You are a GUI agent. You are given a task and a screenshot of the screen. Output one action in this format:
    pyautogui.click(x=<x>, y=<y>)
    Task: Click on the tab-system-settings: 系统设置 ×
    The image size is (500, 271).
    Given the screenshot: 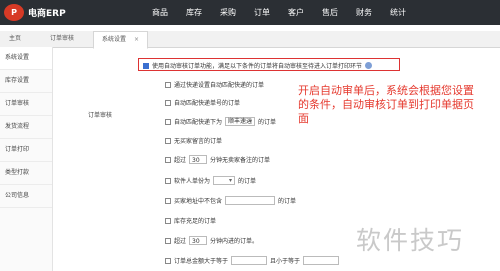 What is the action you would take?
    pyautogui.click(x=120, y=40)
    